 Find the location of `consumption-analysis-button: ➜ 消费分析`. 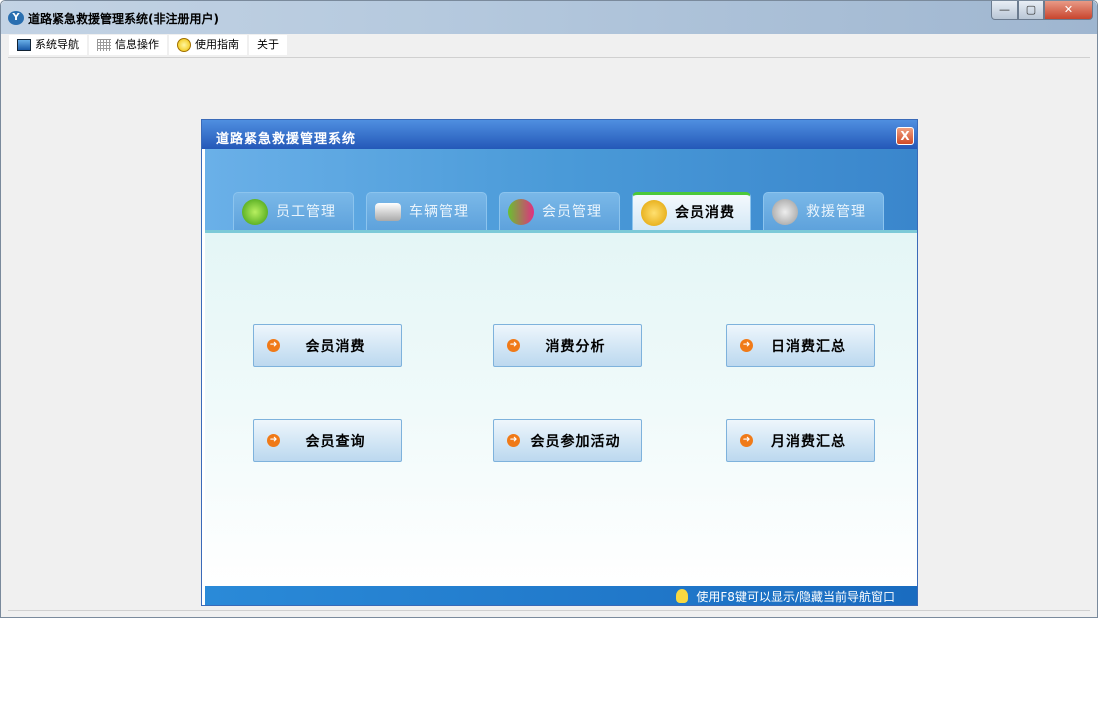

consumption-analysis-button: ➜ 消费分析 is located at coordinates (567, 345).